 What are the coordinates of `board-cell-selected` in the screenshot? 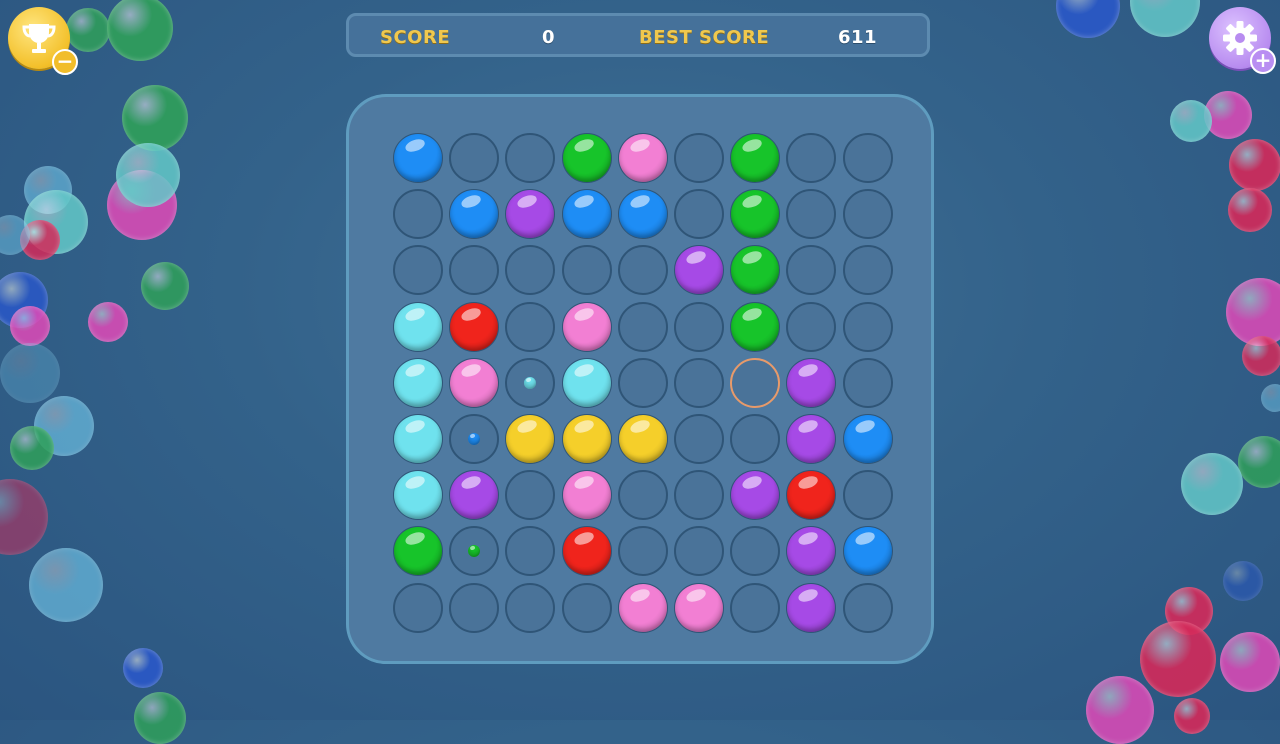 It's located at (755, 383).